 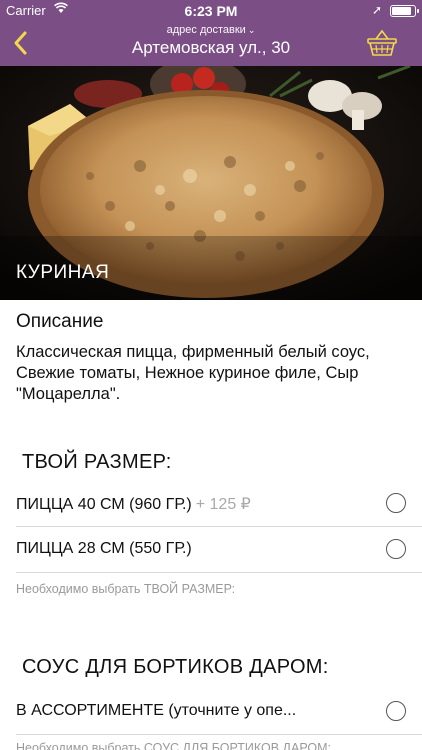 I want to click on delivery-address: Артемовская ул., 30, so click(x=211, y=47).